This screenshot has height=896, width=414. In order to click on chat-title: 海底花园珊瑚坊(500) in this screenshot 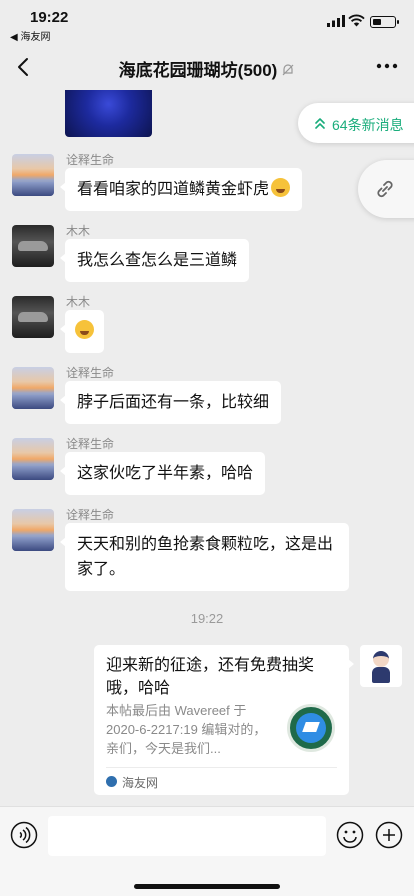, I will do `click(207, 68)`.